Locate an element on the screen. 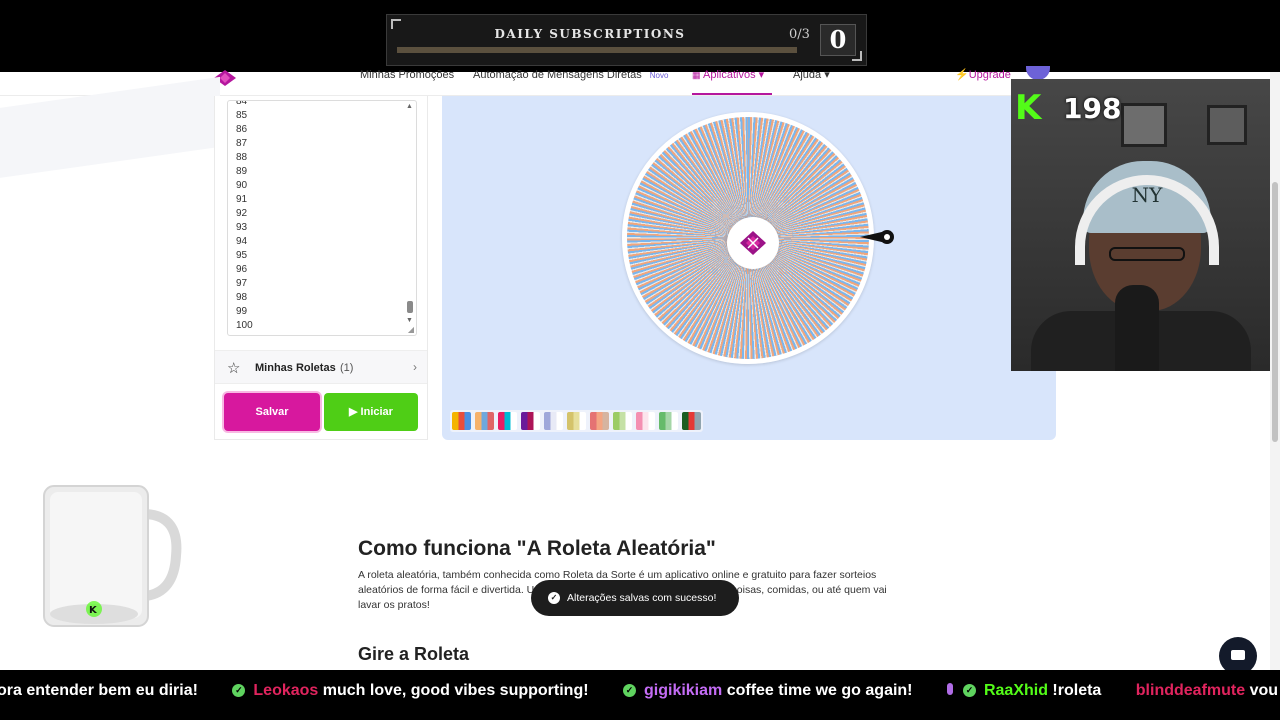  grid-icon: ▦ is located at coordinates (698, 75).